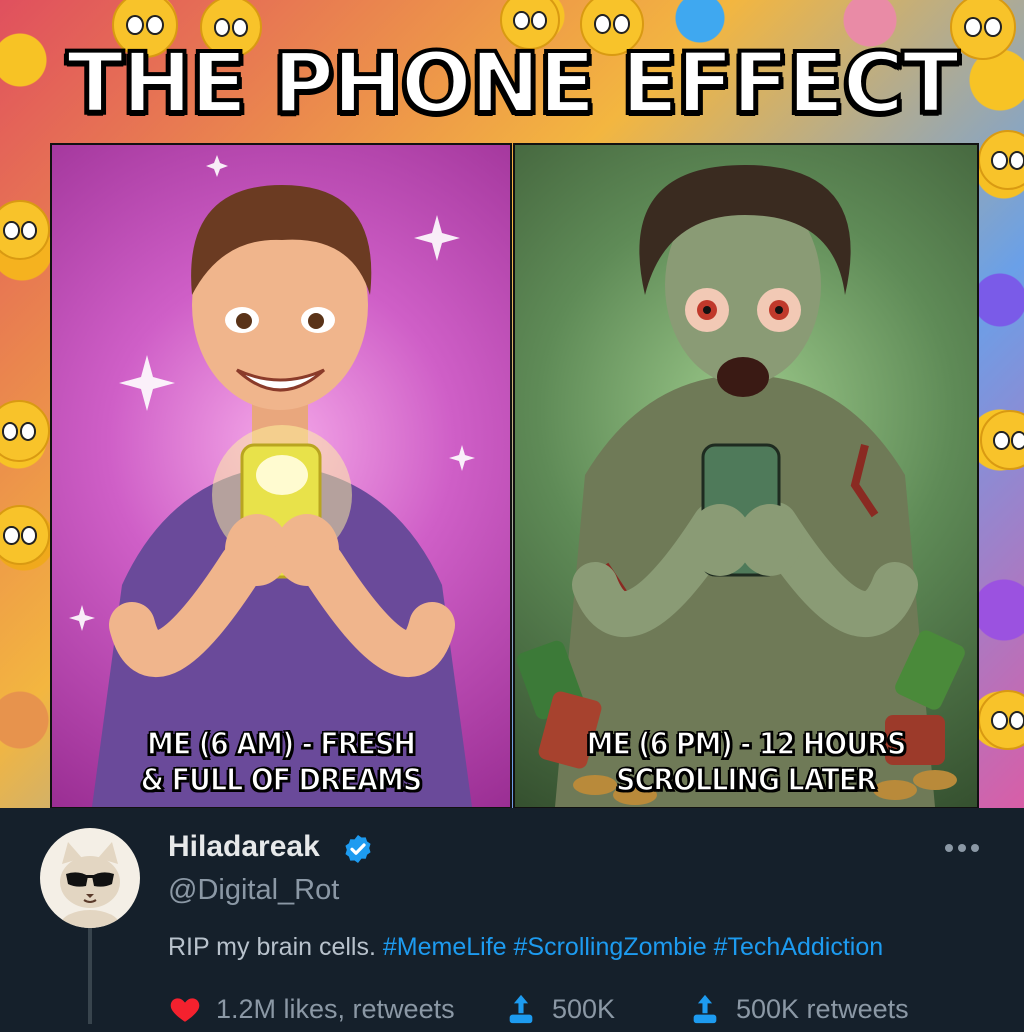 The width and height of the screenshot is (1024, 1032). I want to click on tweet-actions: 1.2M likes, retweets 500K 500K retweets, so click(578, 1012).